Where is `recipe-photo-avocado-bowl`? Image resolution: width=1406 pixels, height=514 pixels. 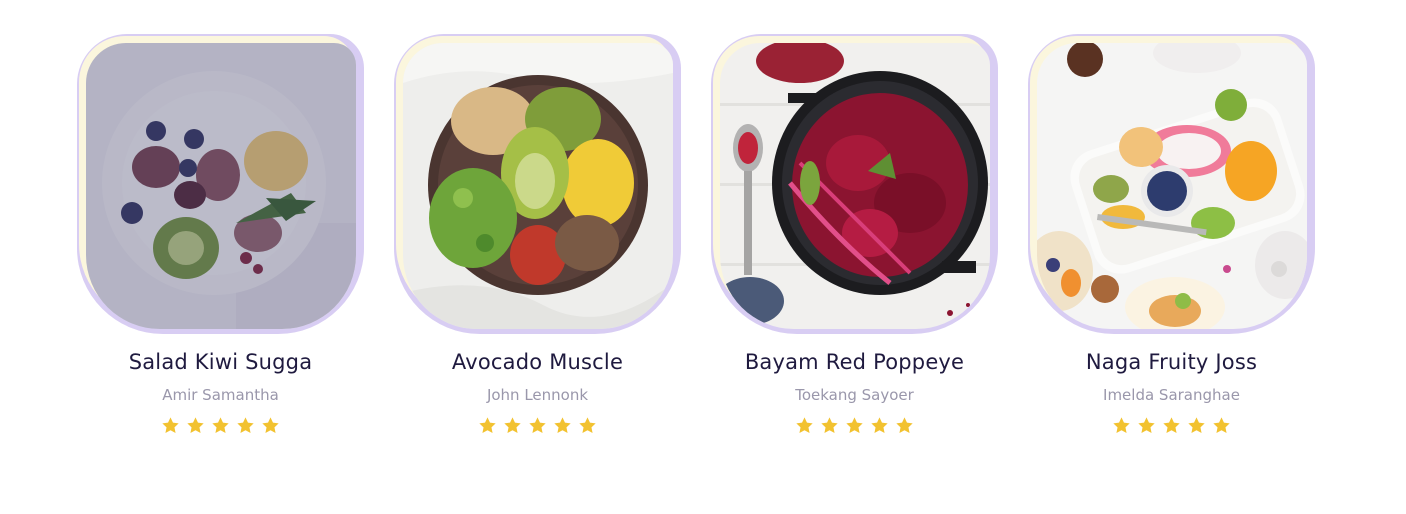 recipe-photo-avocado-bowl is located at coordinates (538, 186).